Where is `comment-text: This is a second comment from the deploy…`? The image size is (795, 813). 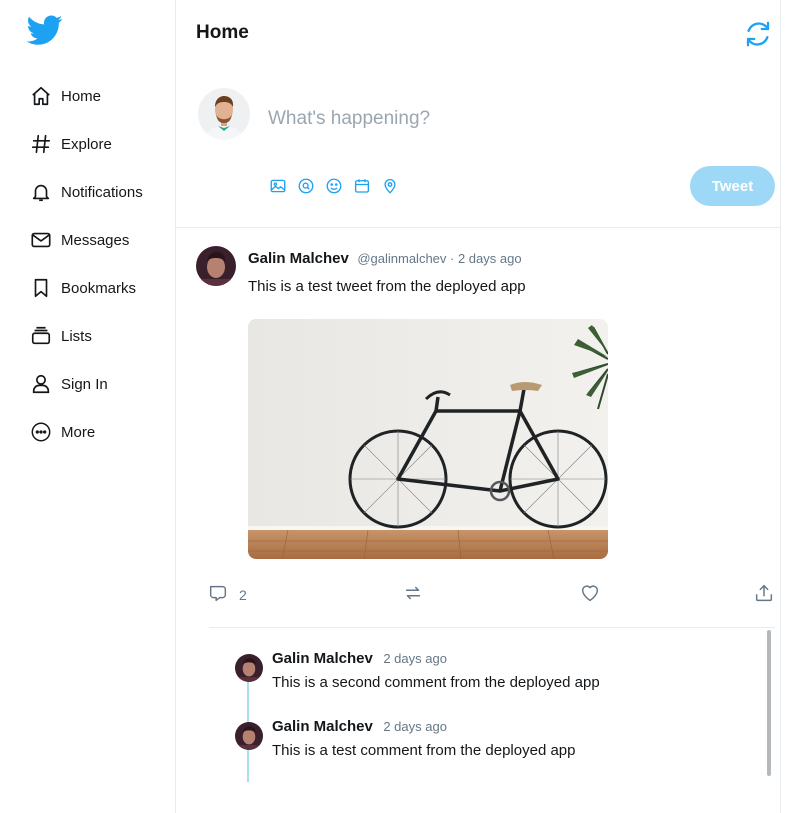 comment-text: This is a second comment from the deploy… is located at coordinates (436, 682).